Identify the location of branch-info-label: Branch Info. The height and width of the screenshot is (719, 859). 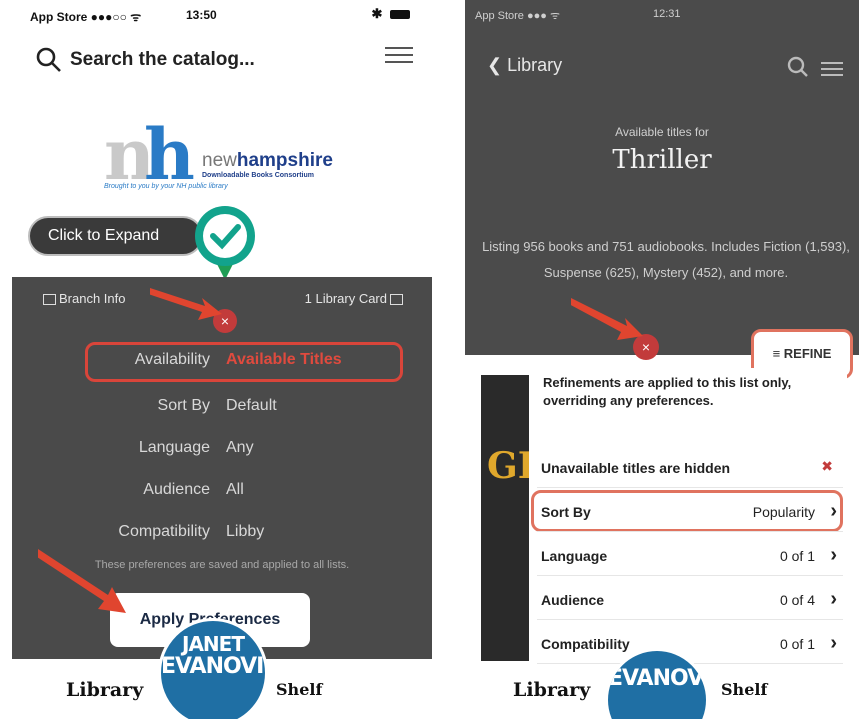
(92, 298).